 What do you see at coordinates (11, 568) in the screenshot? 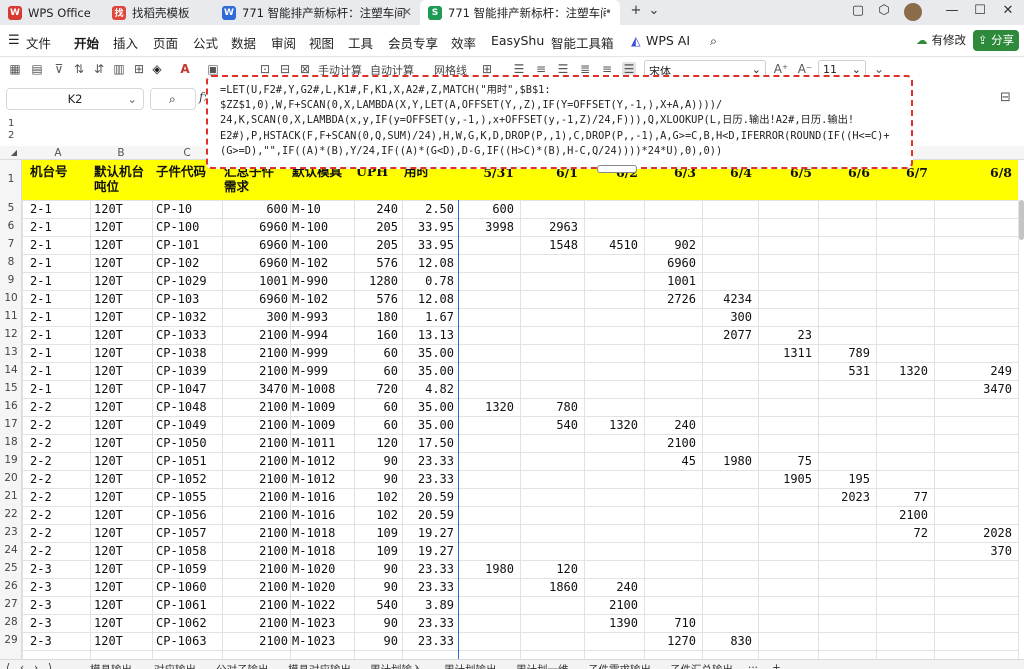
I see `row-number: 25` at bounding box center [11, 568].